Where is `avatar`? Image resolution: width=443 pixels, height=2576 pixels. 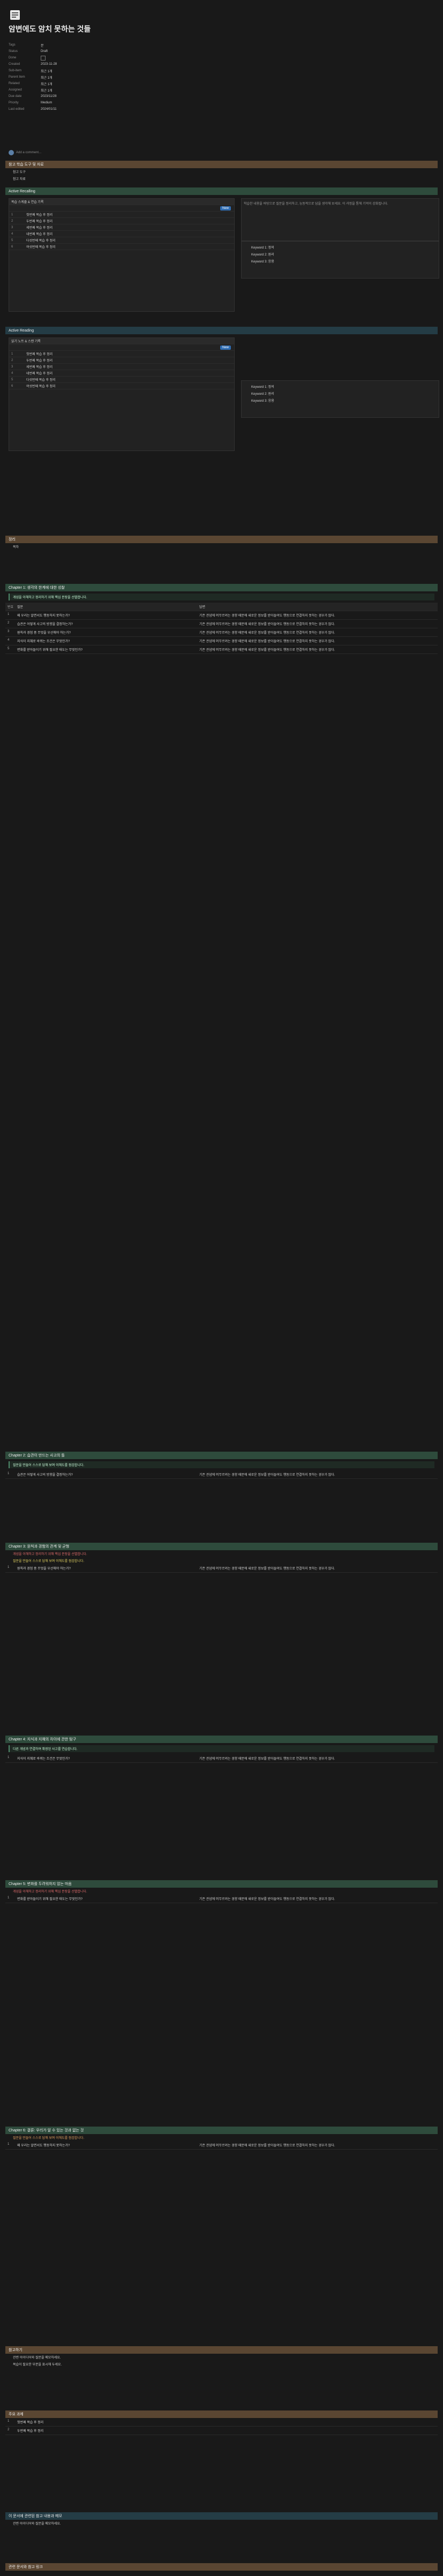 avatar is located at coordinates (12, 152).